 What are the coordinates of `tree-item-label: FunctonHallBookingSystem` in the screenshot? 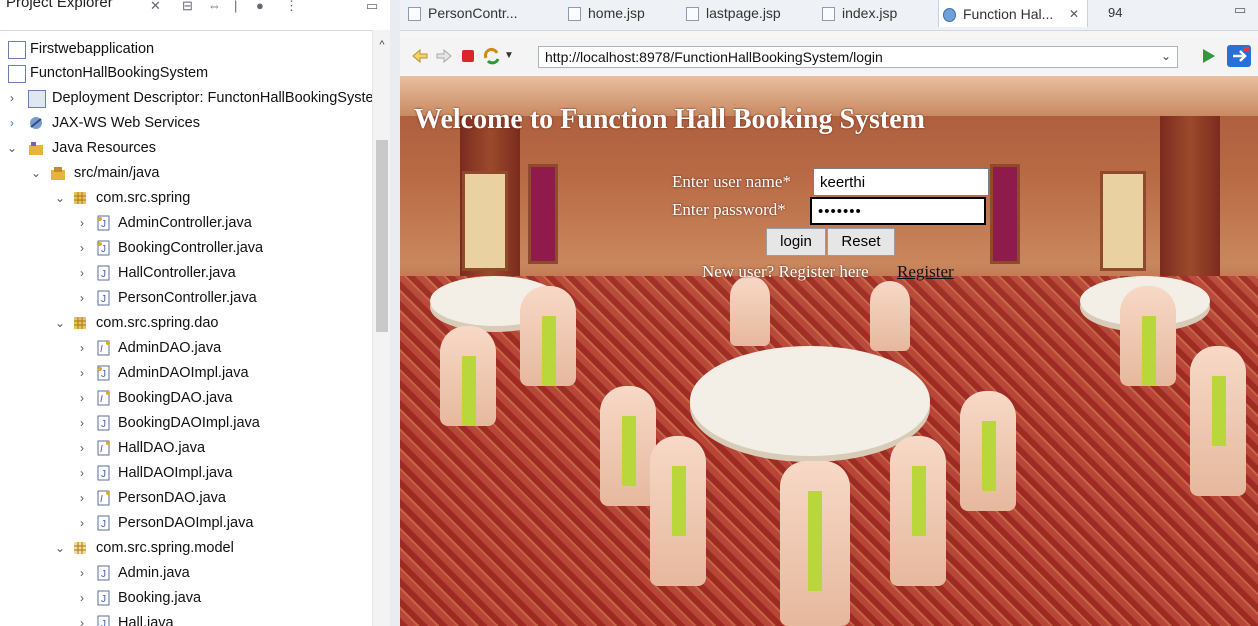 It's located at (119, 73).